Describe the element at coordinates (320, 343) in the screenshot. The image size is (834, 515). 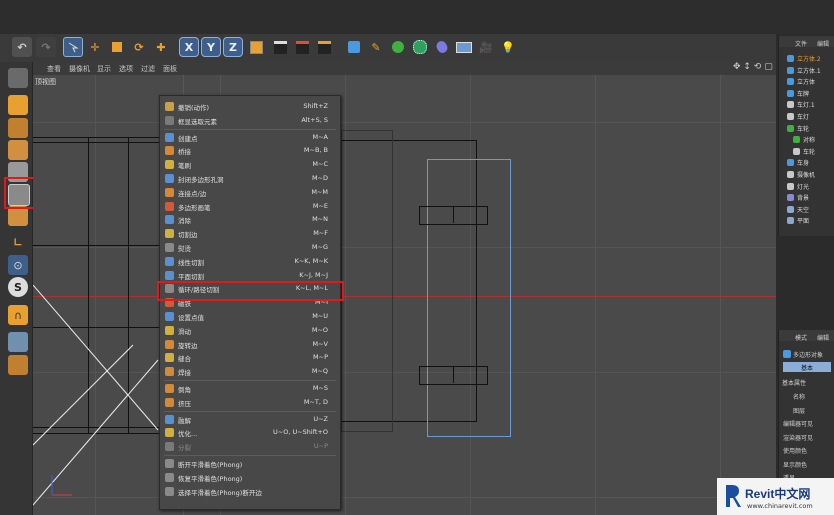
I see `menu-item-shortcut: M~V` at that location.